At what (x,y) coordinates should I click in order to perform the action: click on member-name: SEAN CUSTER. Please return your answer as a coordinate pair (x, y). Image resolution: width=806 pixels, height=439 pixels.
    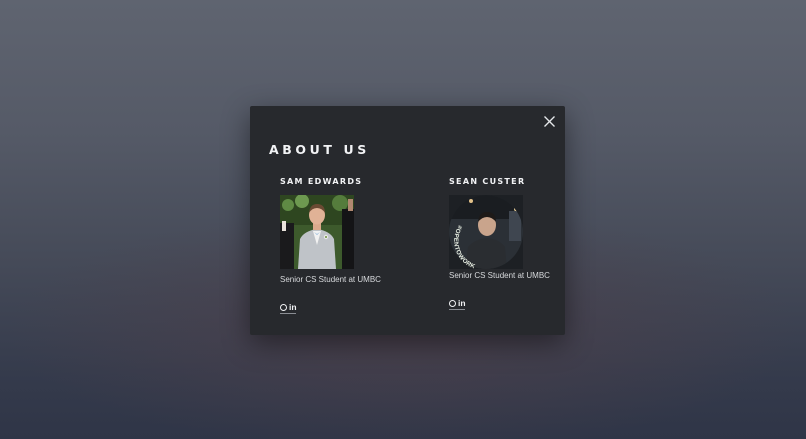
    Looking at the image, I should click on (487, 181).